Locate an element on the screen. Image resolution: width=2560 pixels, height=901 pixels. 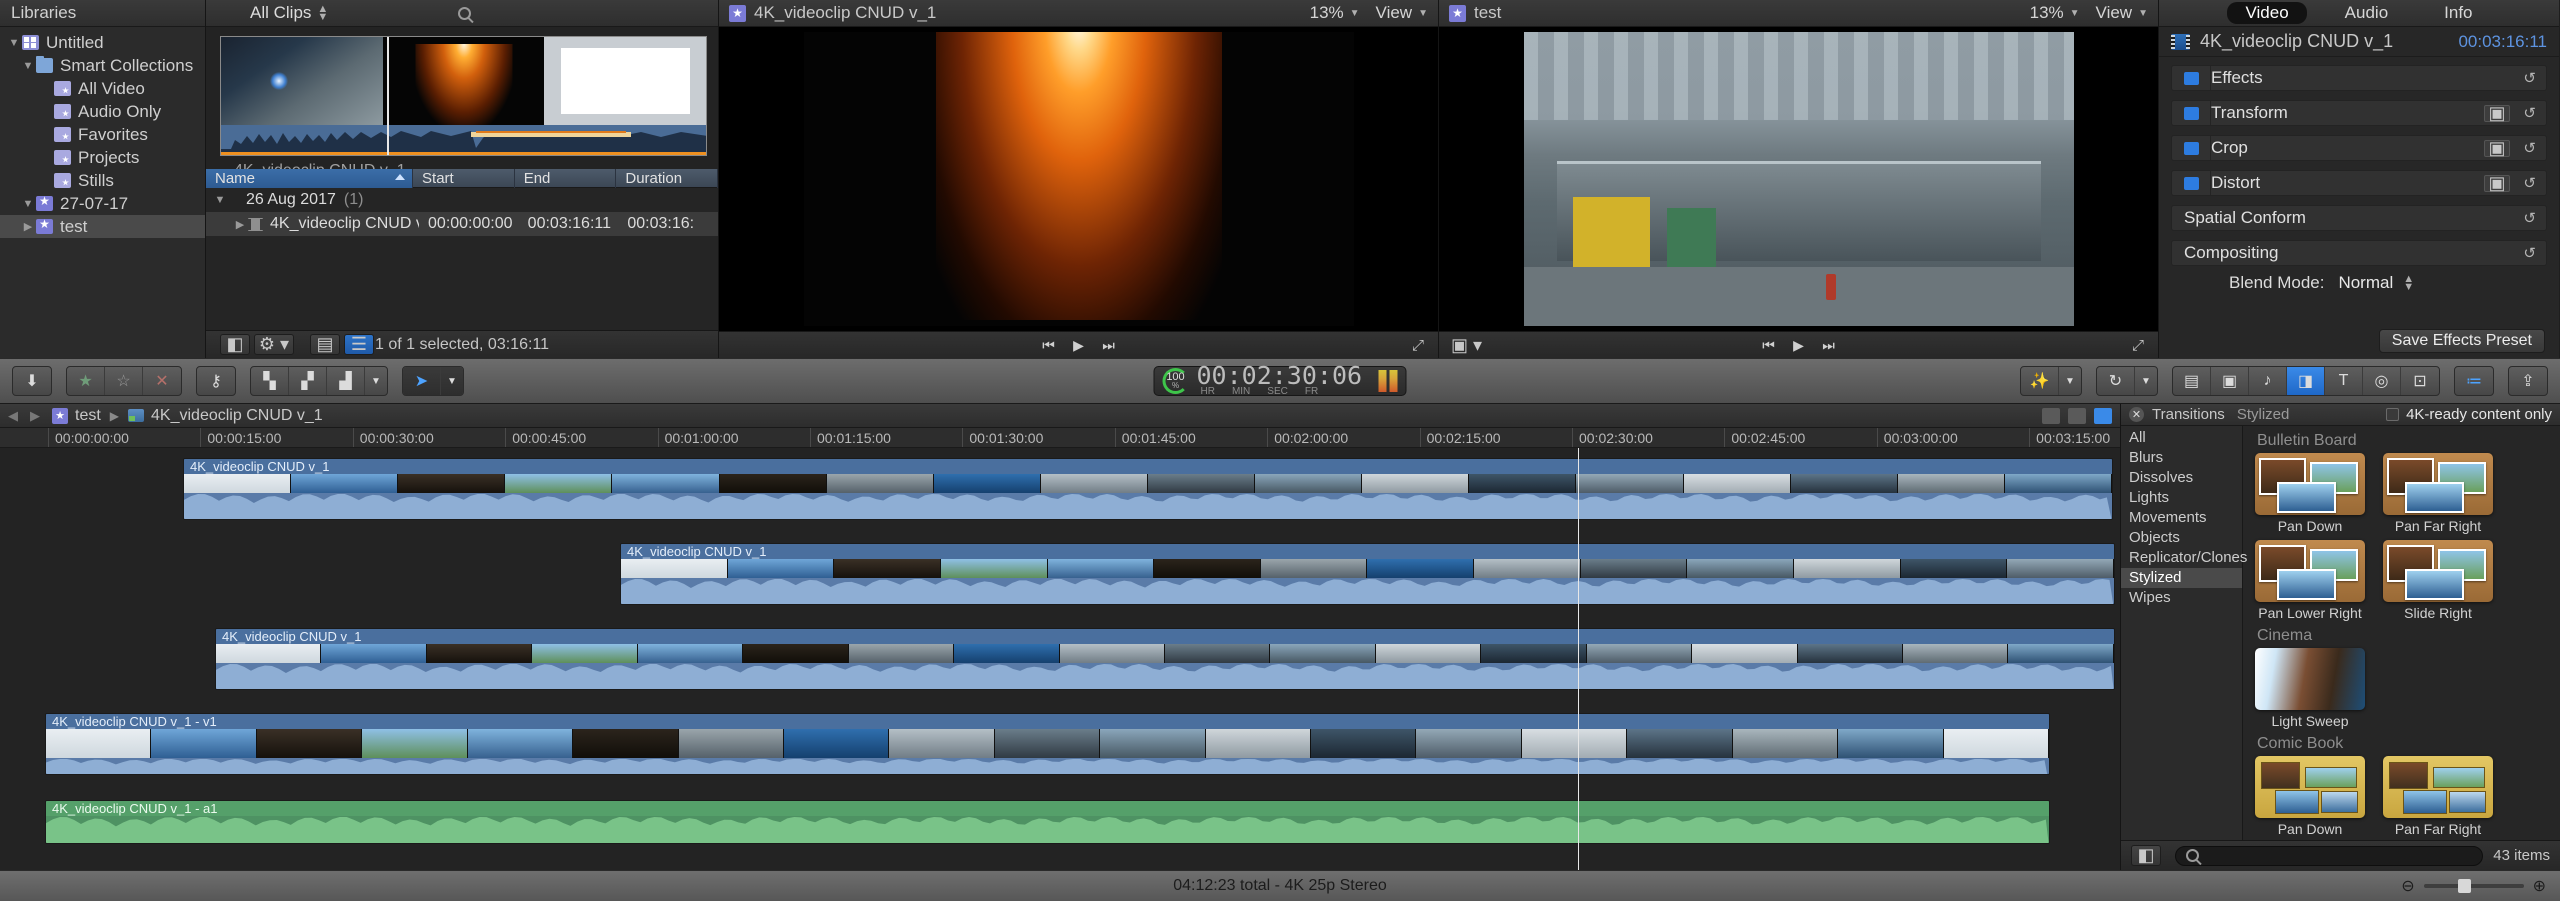
transition-item: Pan Lower Right is located at coordinates (2310, 580).